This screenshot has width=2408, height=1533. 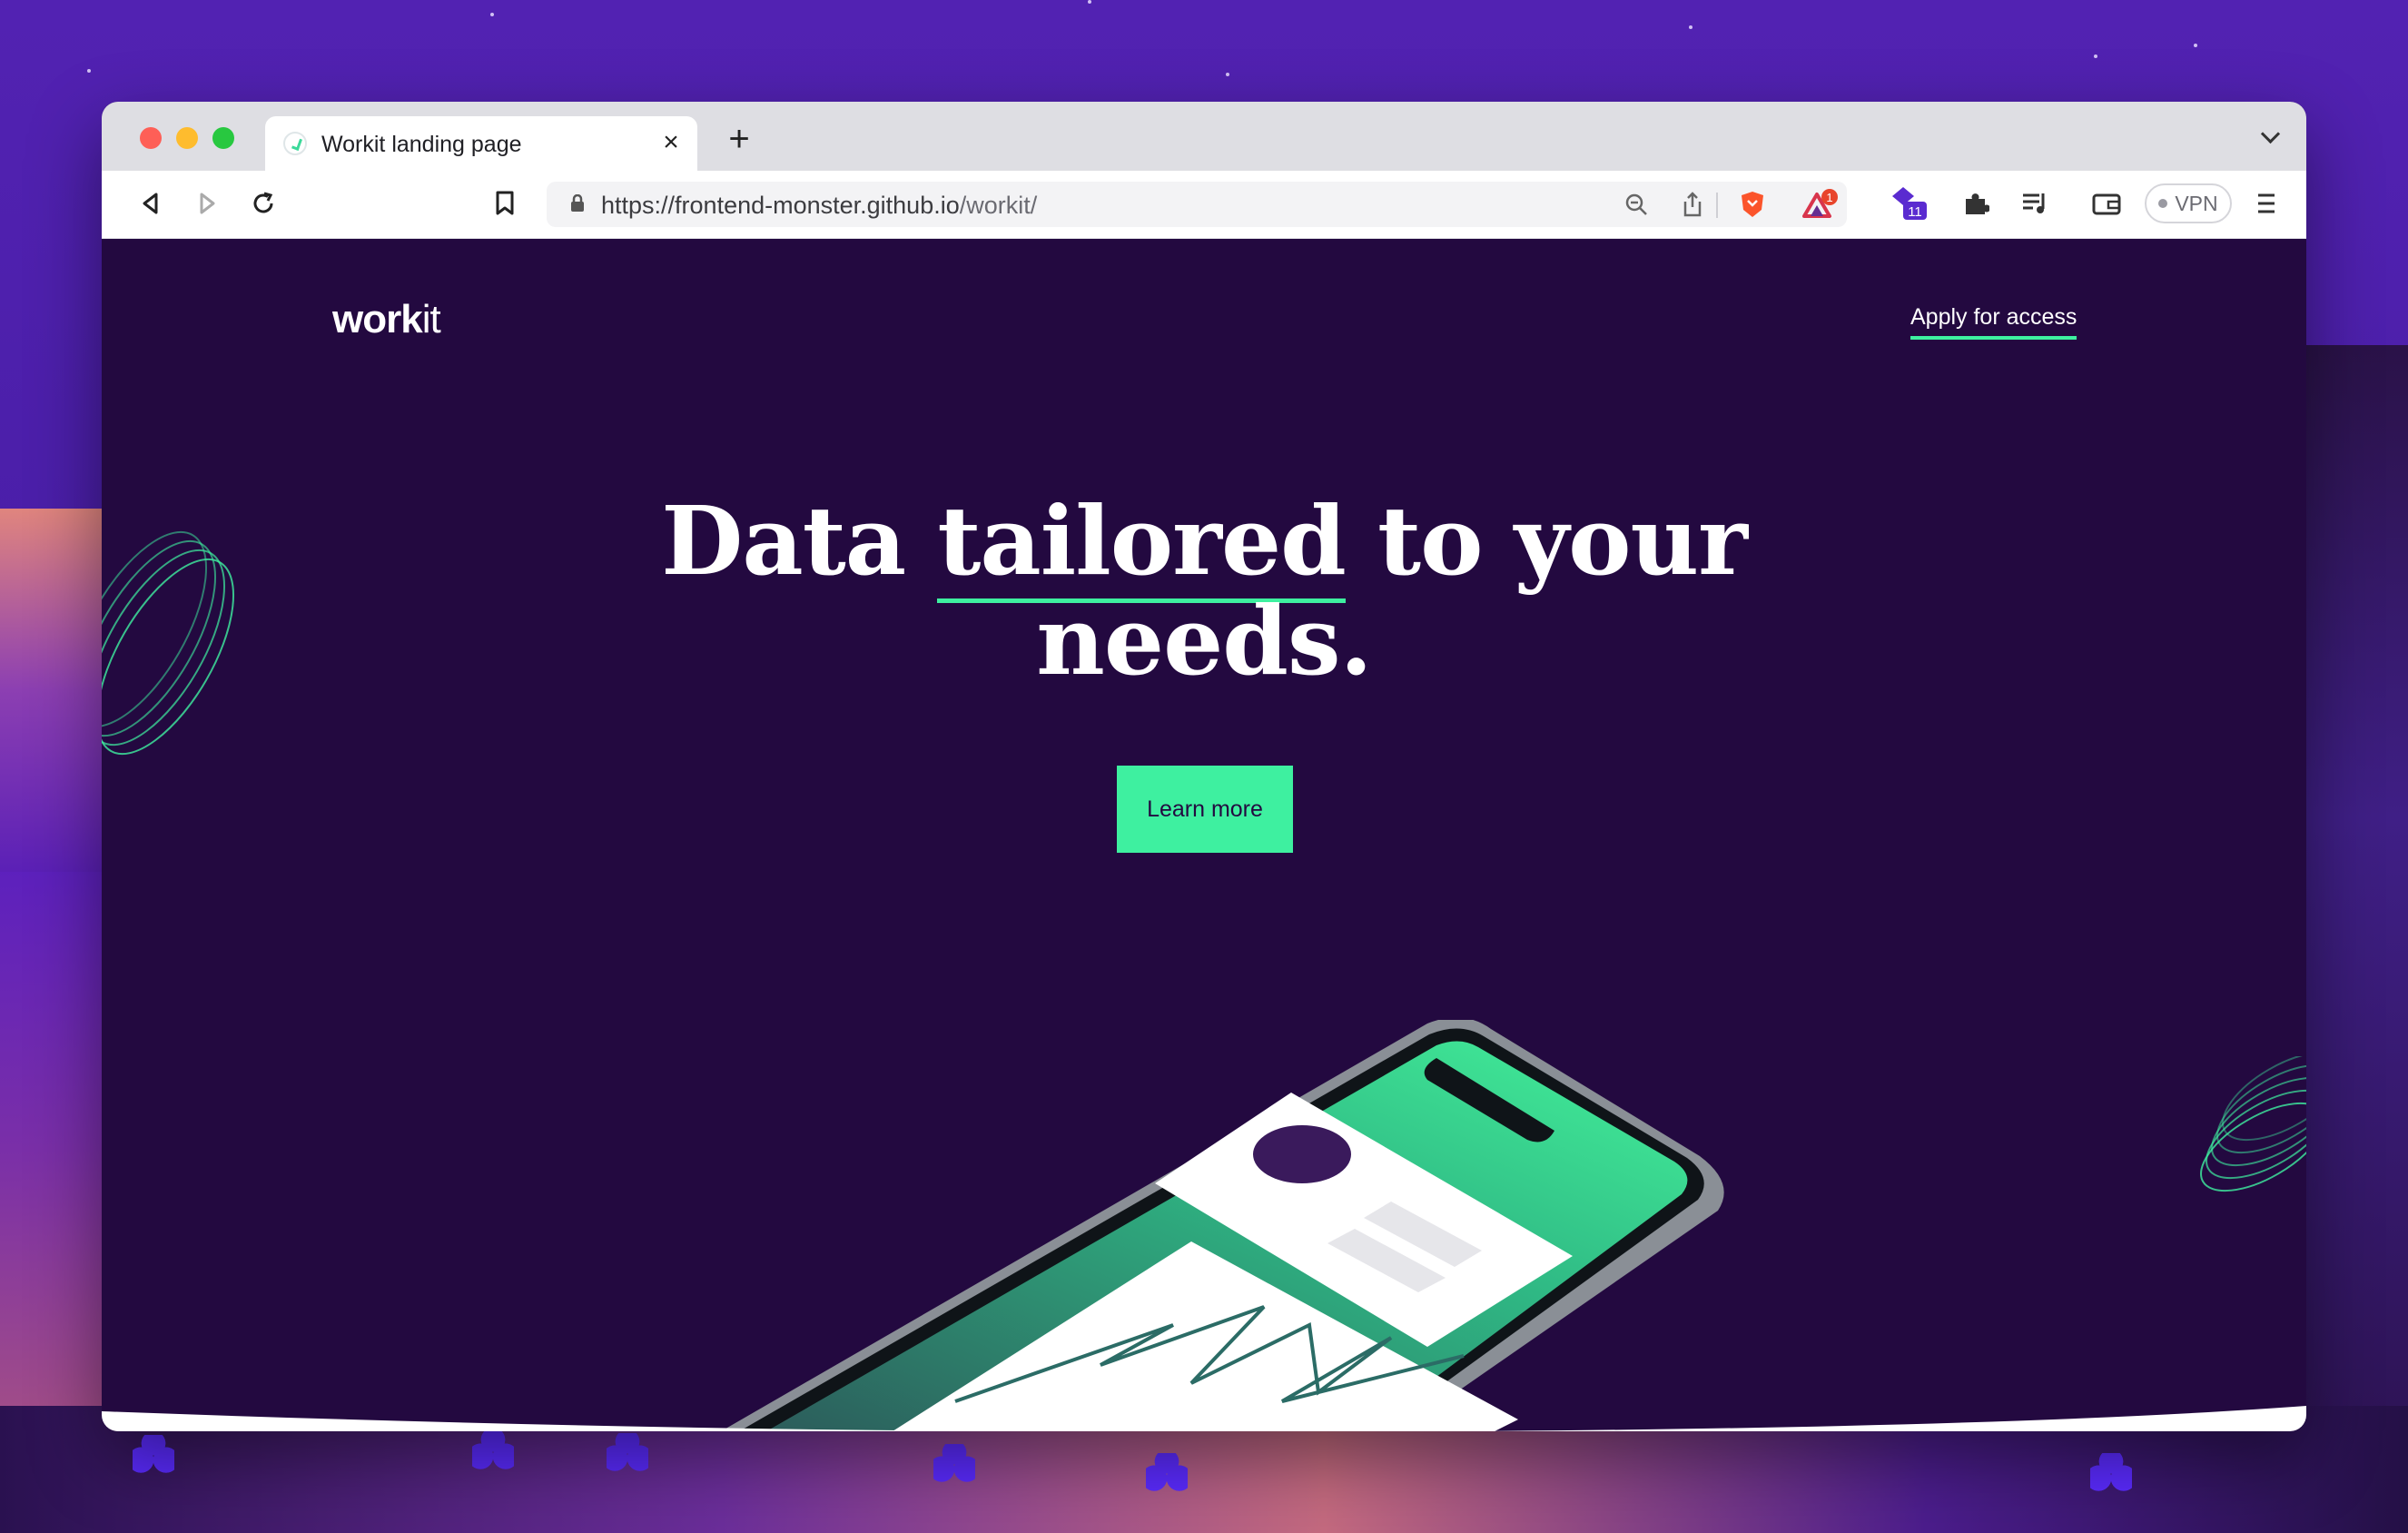 I want to click on back-button, so click(x=151, y=203).